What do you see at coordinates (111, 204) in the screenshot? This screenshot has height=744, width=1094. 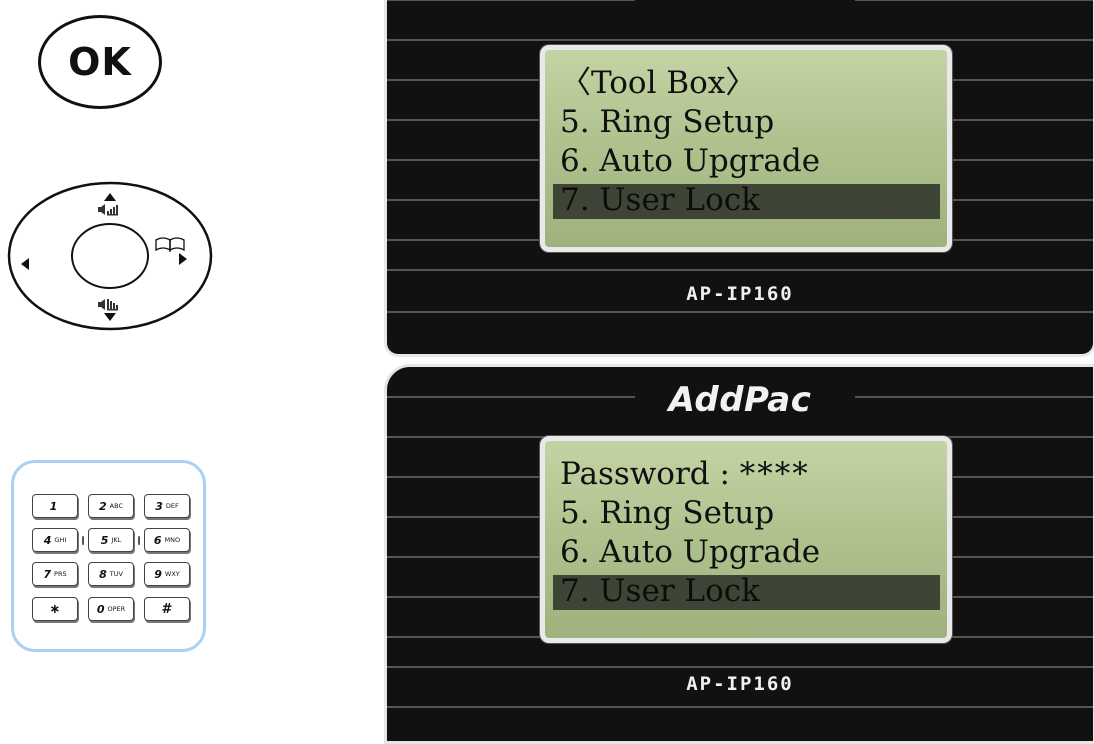 I see `nav-up-button` at bounding box center [111, 204].